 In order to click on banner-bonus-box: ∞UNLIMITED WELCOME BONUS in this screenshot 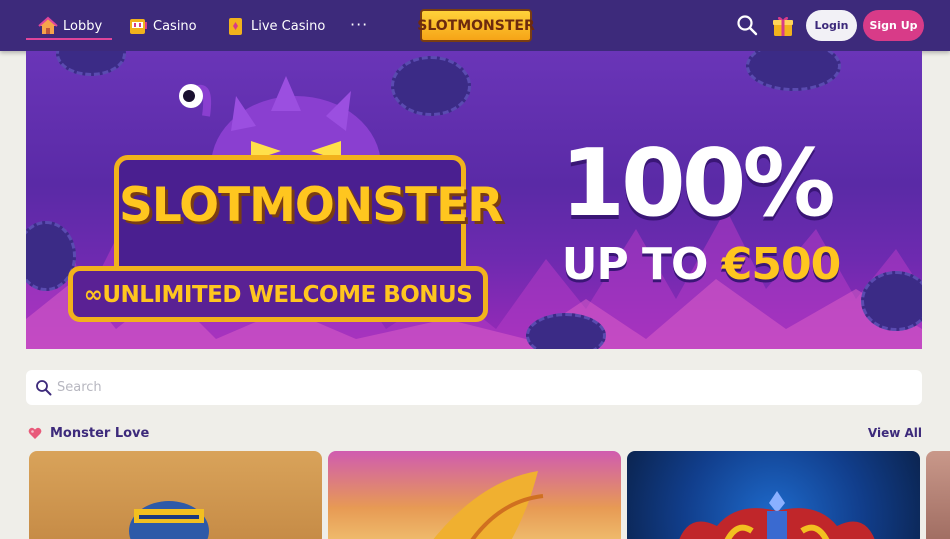, I will do `click(278, 294)`.